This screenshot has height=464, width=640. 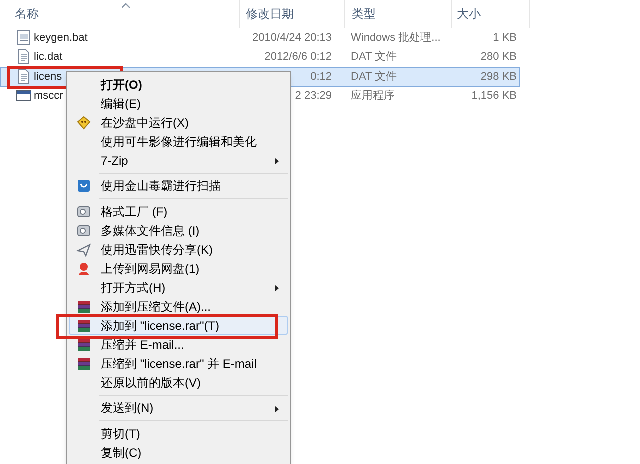 I want to click on size-cell-text: 1,156 KB, so click(x=493, y=96).